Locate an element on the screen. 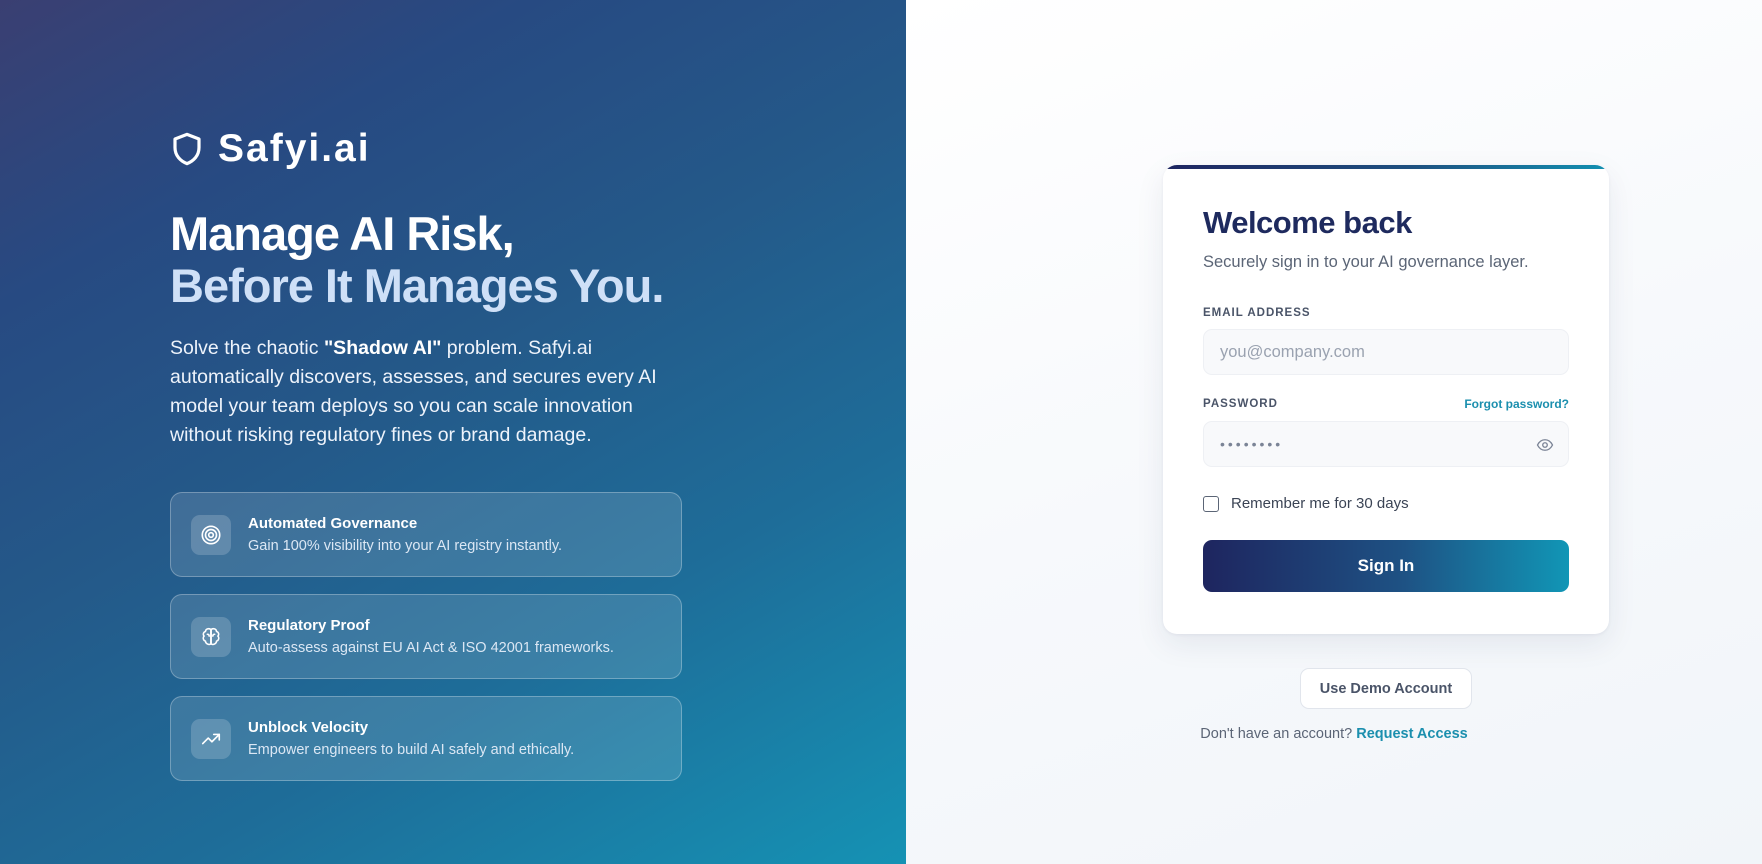 The image size is (1762, 864). email-label-row: EMAIL ADDRESS is located at coordinates (1386, 313).